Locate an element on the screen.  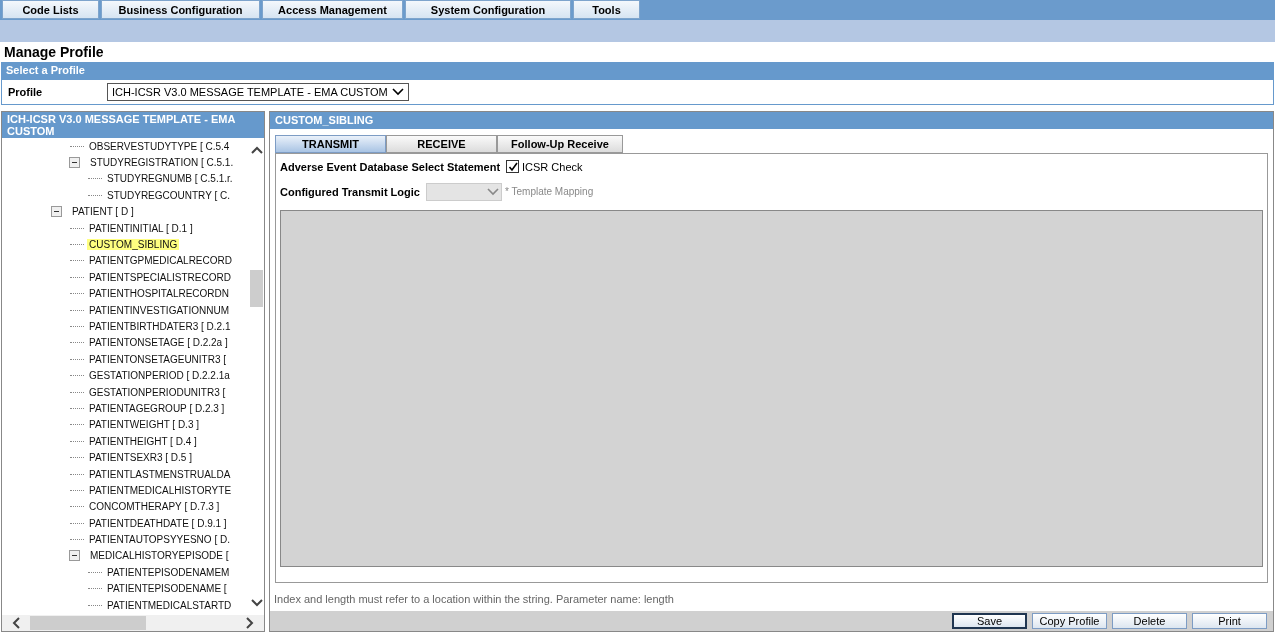
tree-item: PATIENTONSETAGE [ D.2.2a ] is located at coordinates (158, 343).